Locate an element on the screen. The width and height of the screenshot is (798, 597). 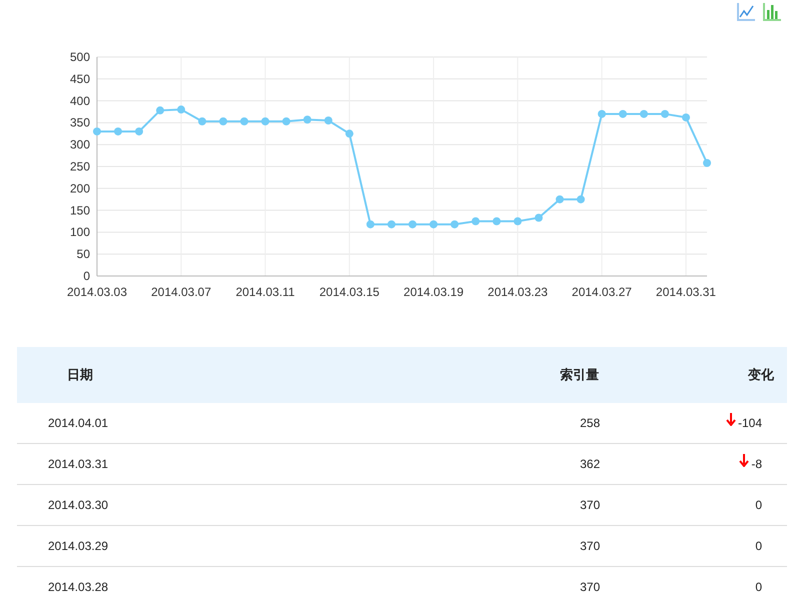
column-header: 索引量 is located at coordinates (579, 375).